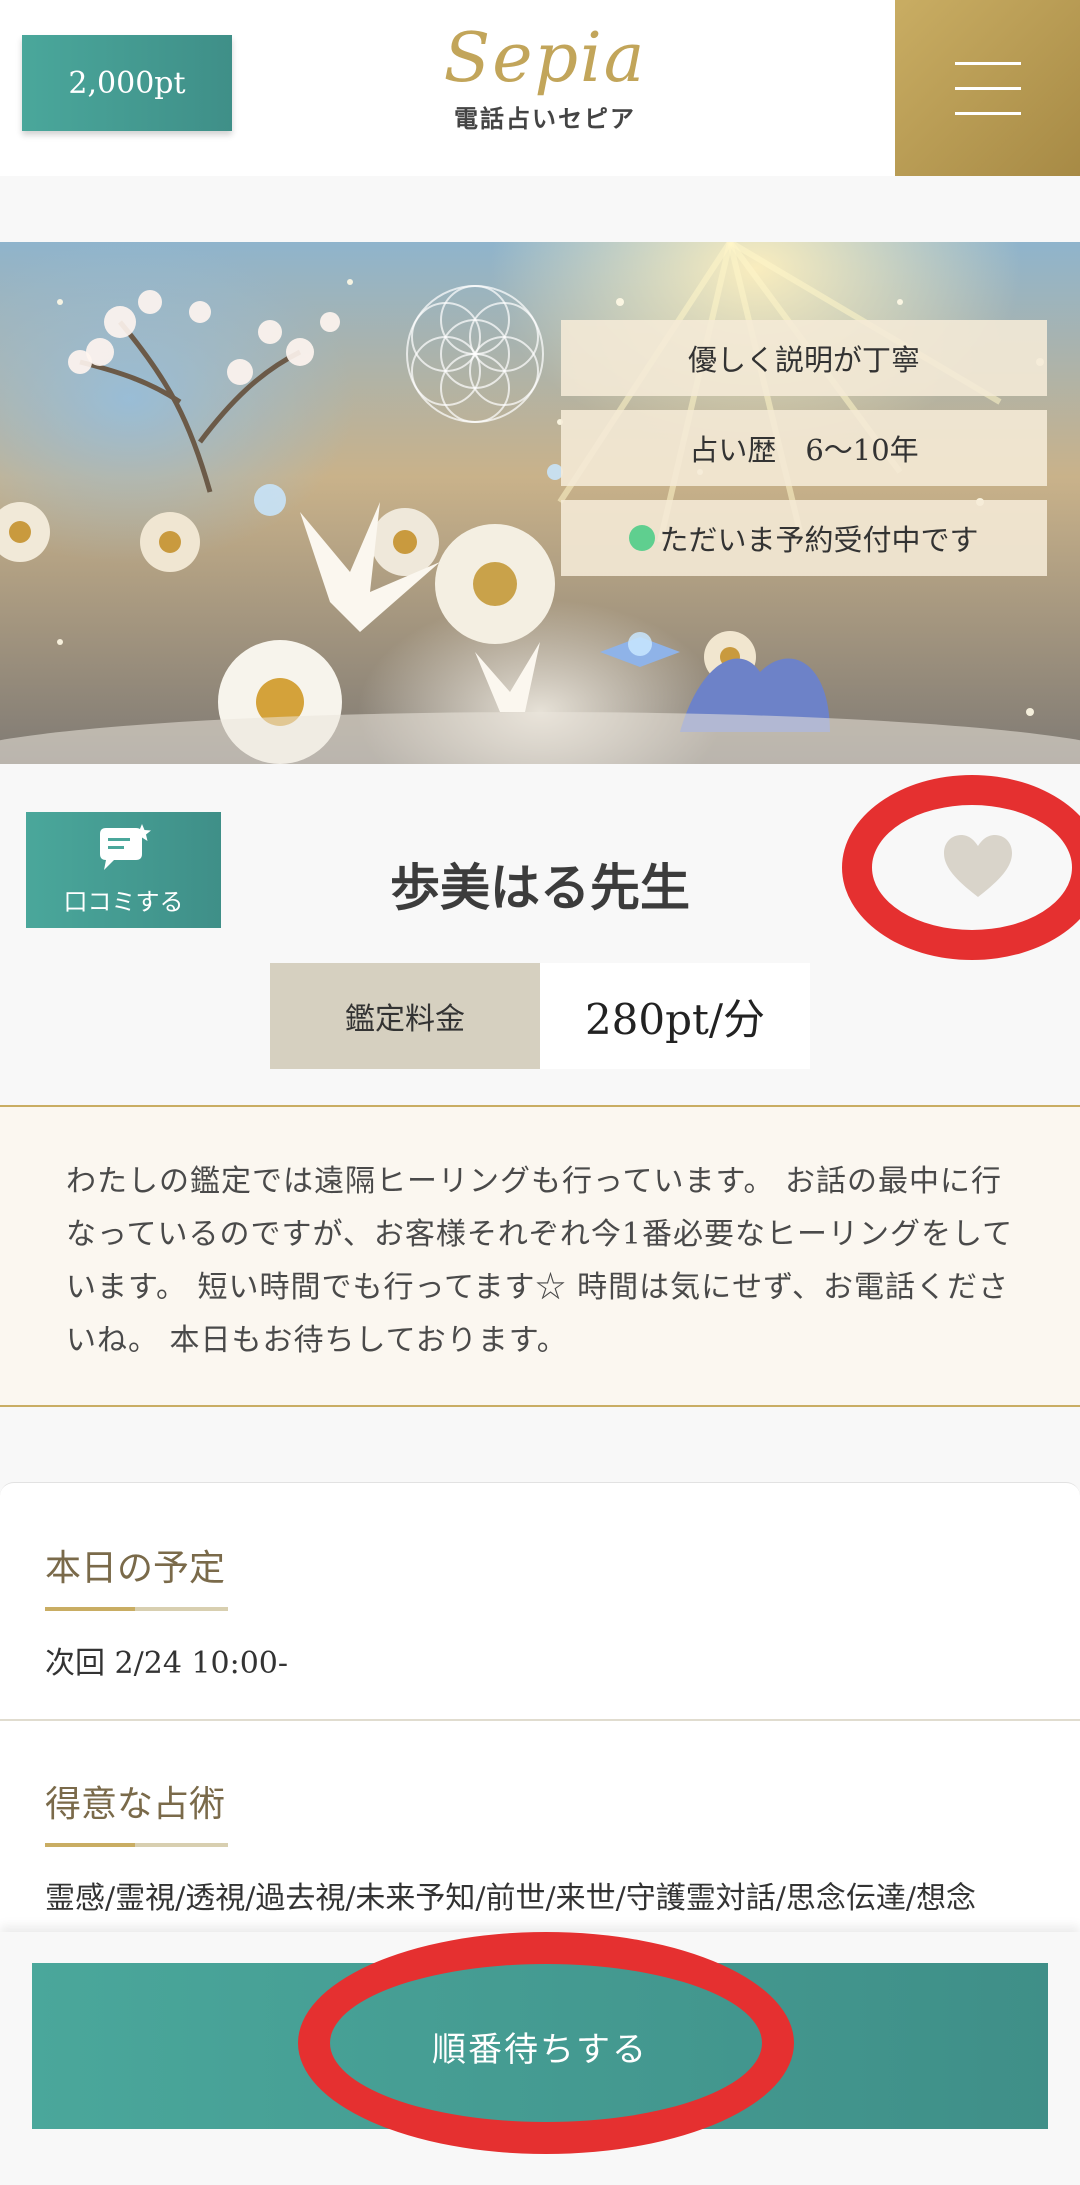 Image resolution: width=1080 pixels, height=2185 pixels. Describe the element at coordinates (545, 118) in the screenshot. I see `logo-subtitle: 電話占いセピア` at that location.